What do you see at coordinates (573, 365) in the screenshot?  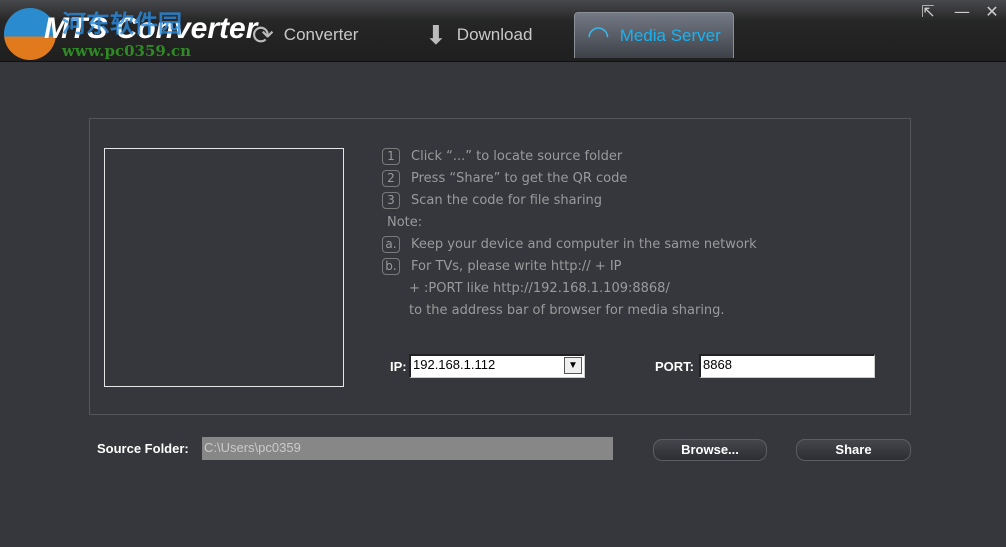 I see `chevron-down-icon: ▼` at bounding box center [573, 365].